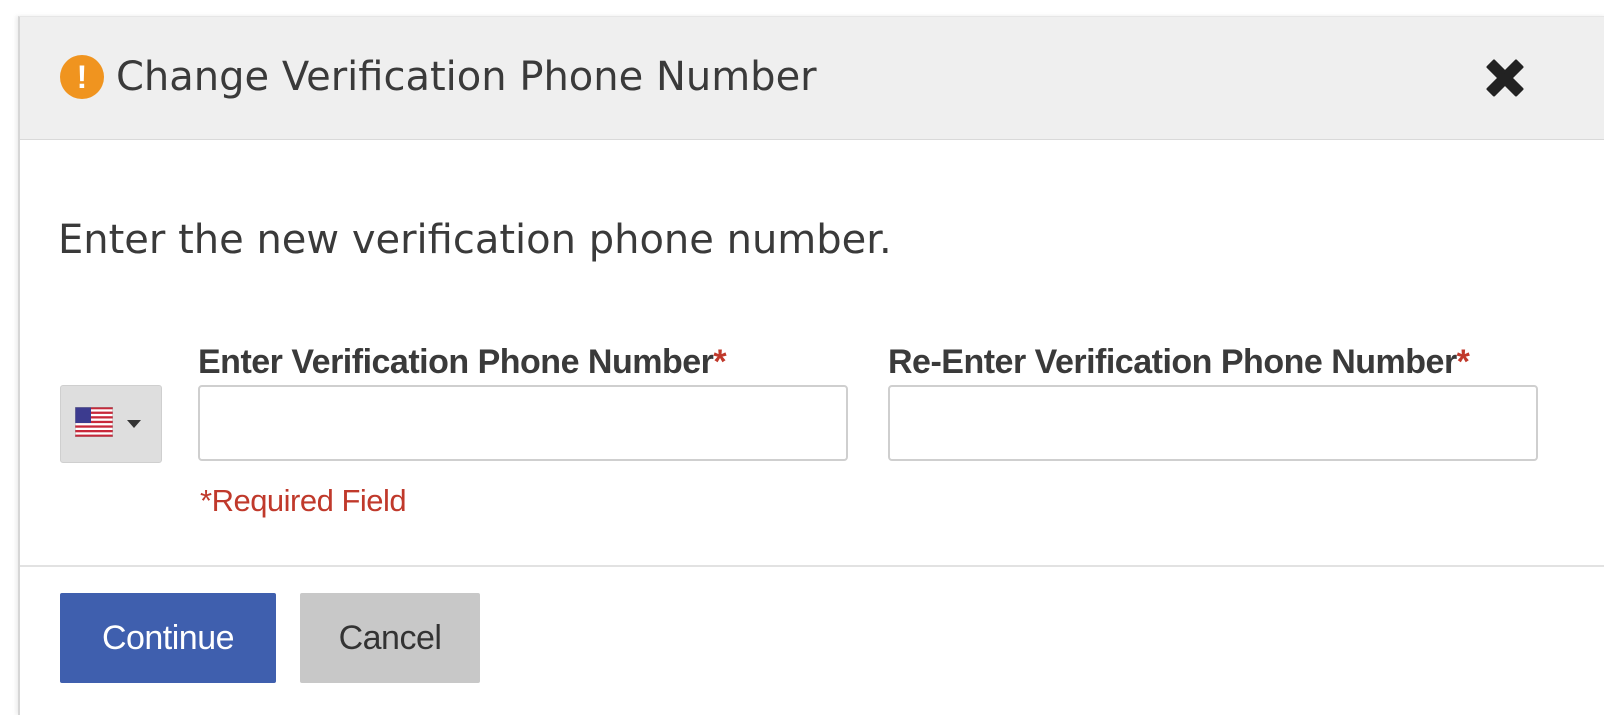 This screenshot has height=715, width=1604. Describe the element at coordinates (523, 423) in the screenshot. I see `phone-number-input` at that location.